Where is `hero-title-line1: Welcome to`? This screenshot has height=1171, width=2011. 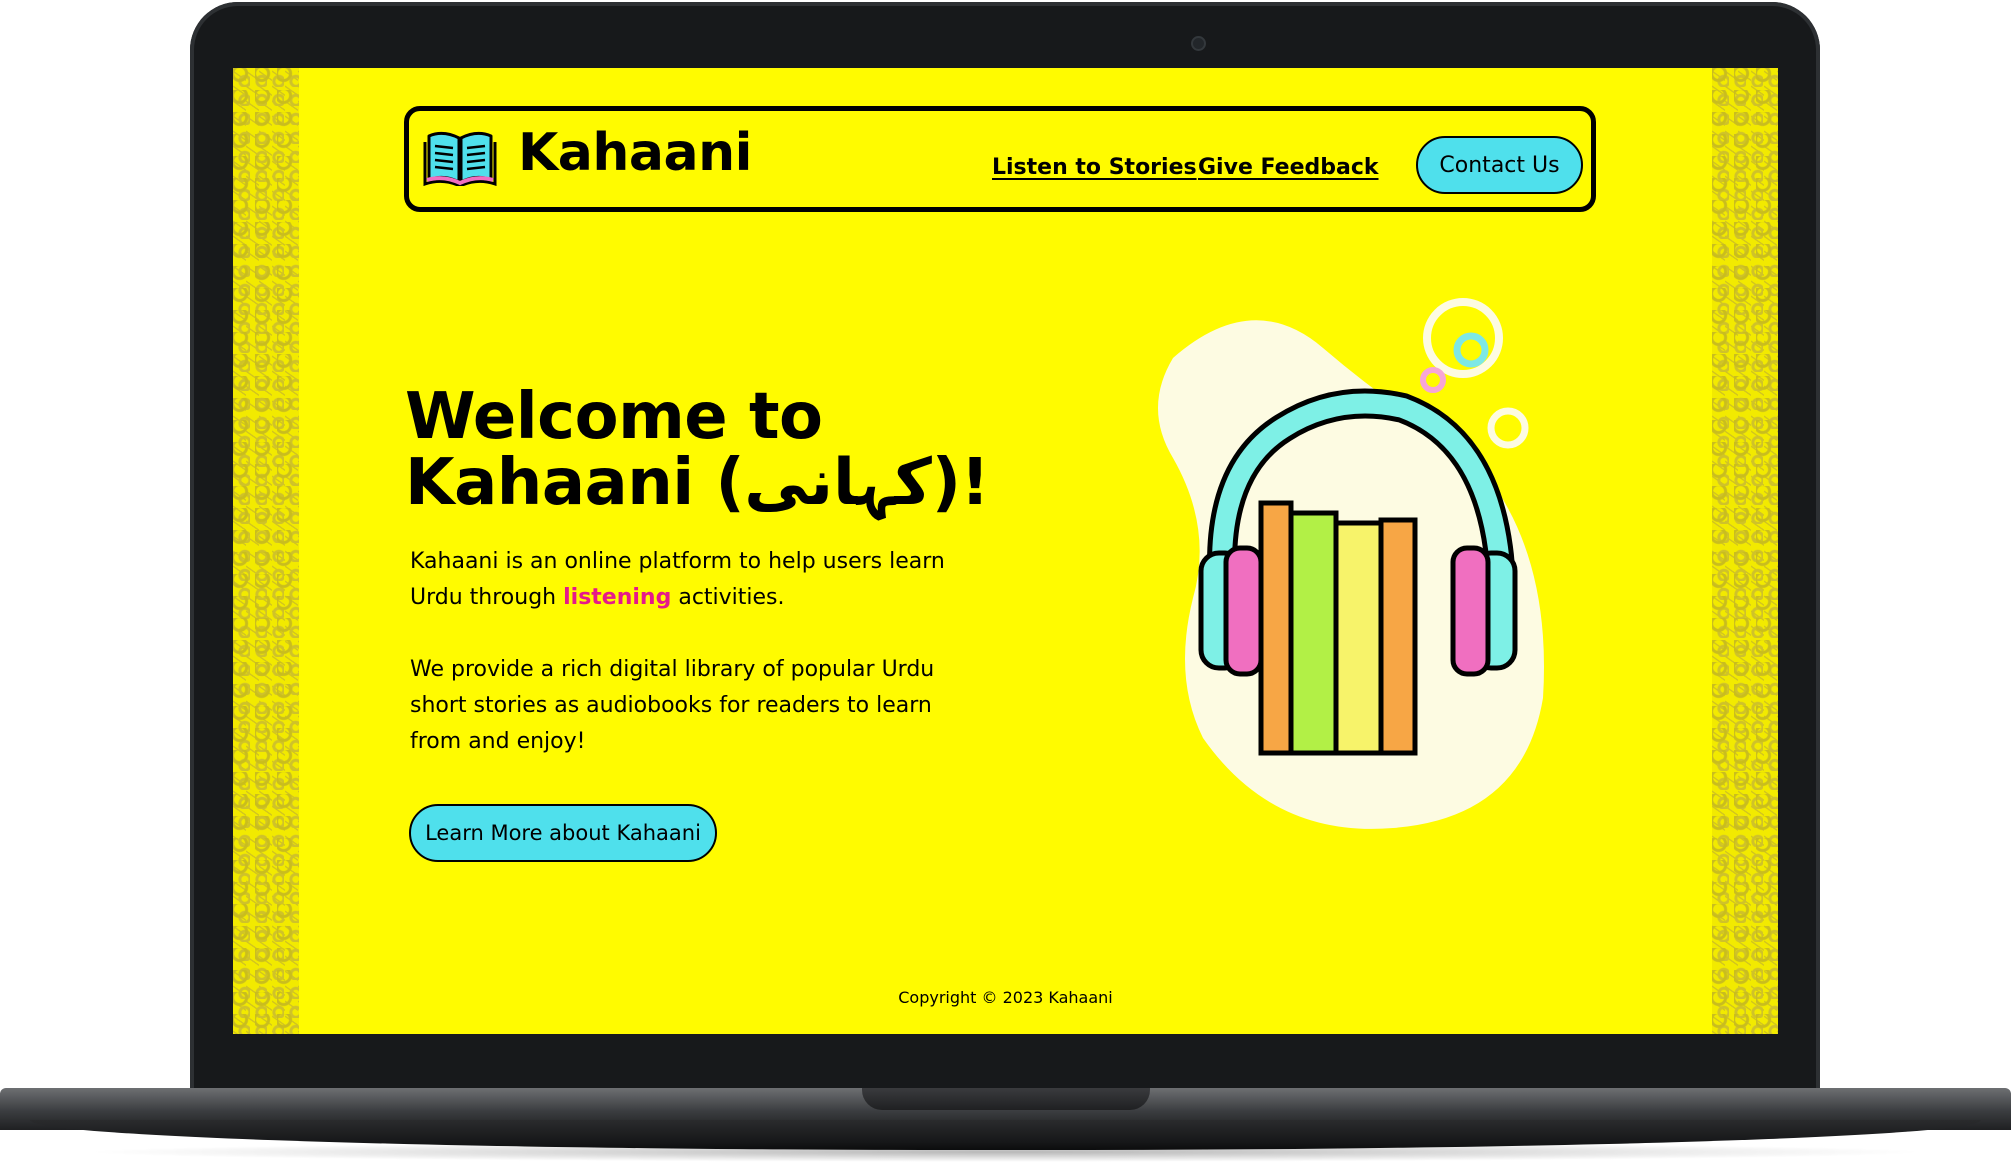
hero-title-line1: Welcome to is located at coordinates (614, 417).